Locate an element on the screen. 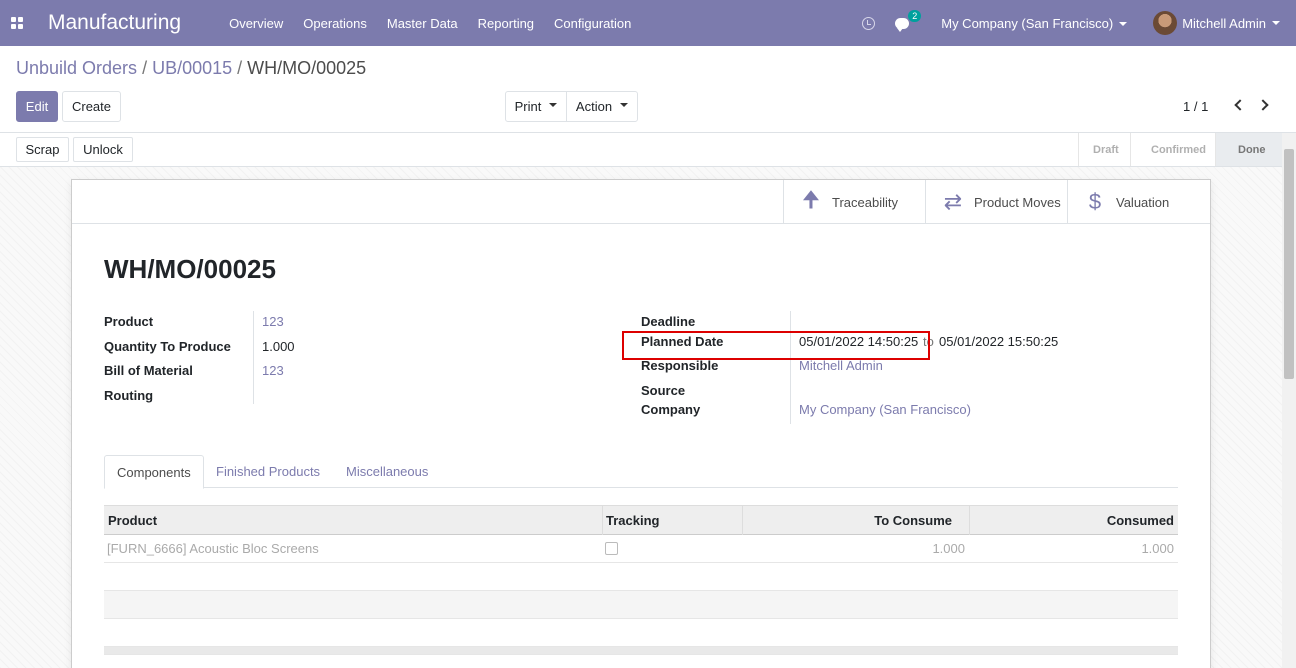 This screenshot has width=1296, height=668. column-tracking: Tracking is located at coordinates (632, 520).